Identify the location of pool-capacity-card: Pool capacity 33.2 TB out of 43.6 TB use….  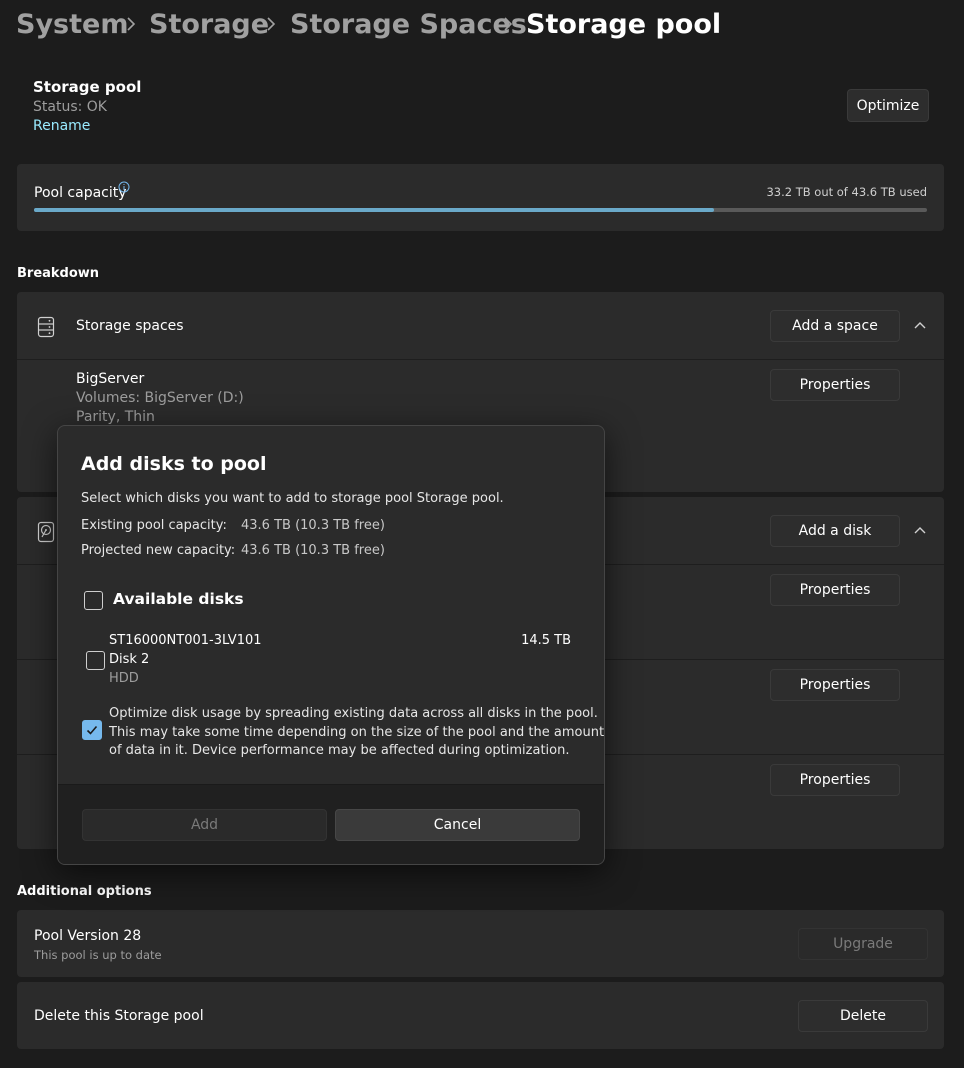
(480, 197).